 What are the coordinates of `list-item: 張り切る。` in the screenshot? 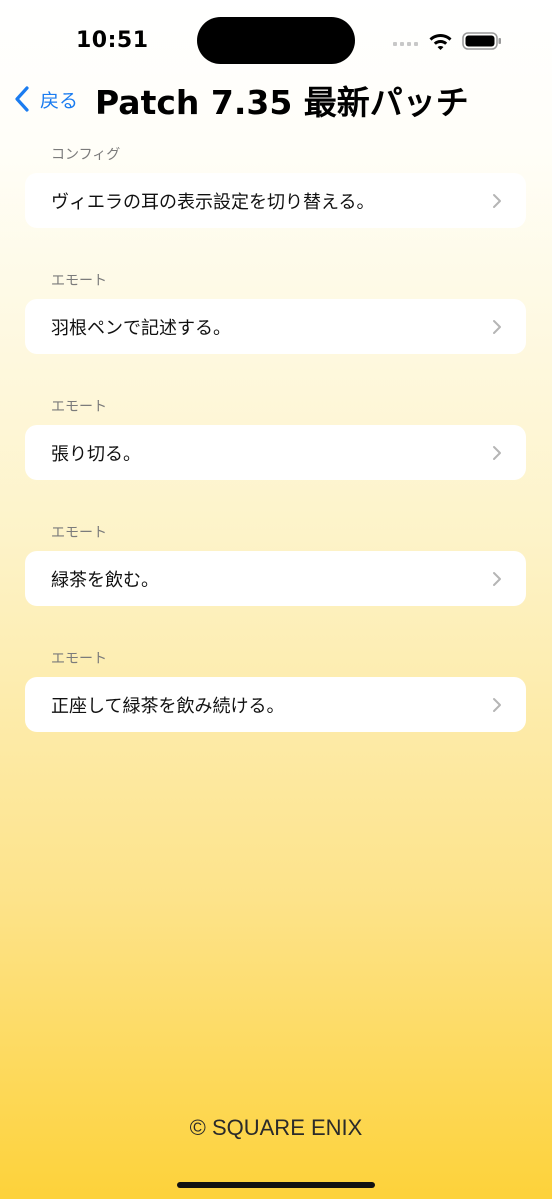 It's located at (275, 452).